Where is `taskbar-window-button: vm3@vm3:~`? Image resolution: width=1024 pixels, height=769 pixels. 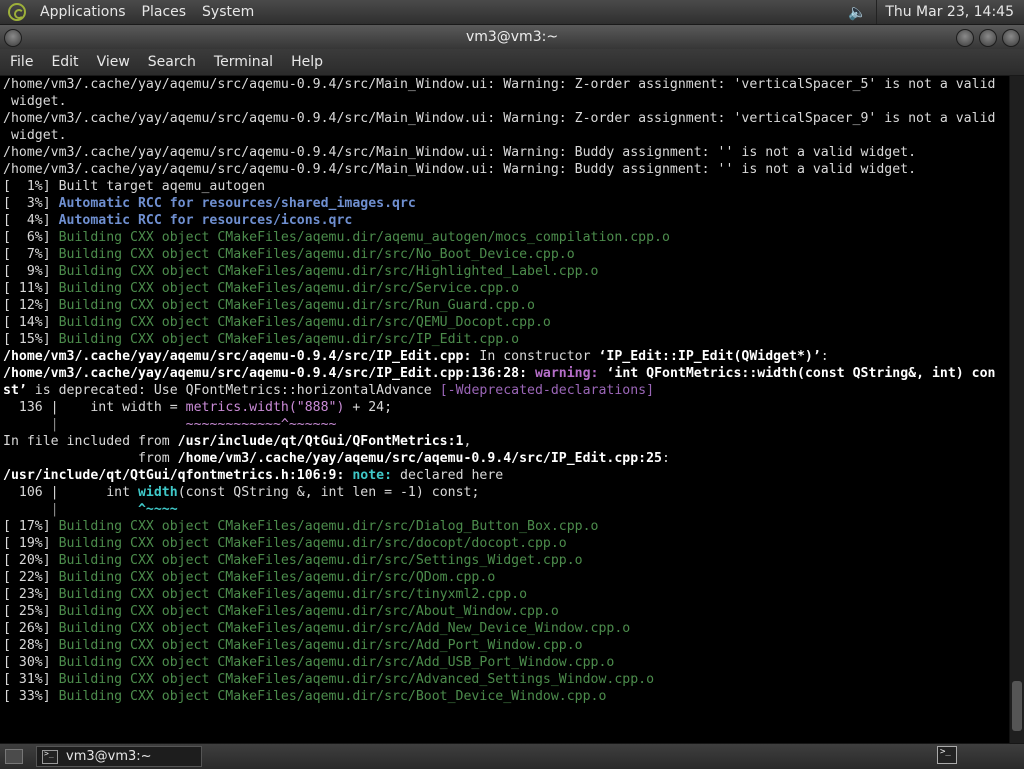
taskbar-window-button: vm3@vm3:~ is located at coordinates (119, 756).